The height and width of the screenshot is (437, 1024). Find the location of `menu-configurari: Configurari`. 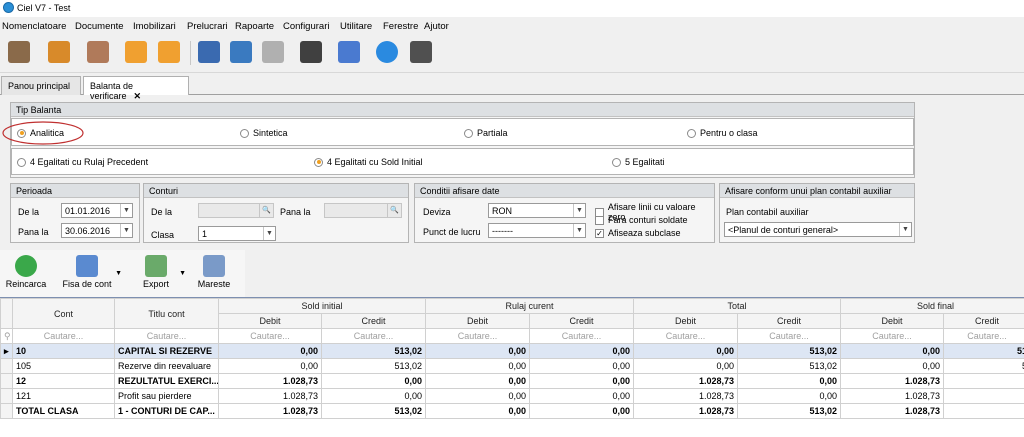

menu-configurari: Configurari is located at coordinates (306, 26).